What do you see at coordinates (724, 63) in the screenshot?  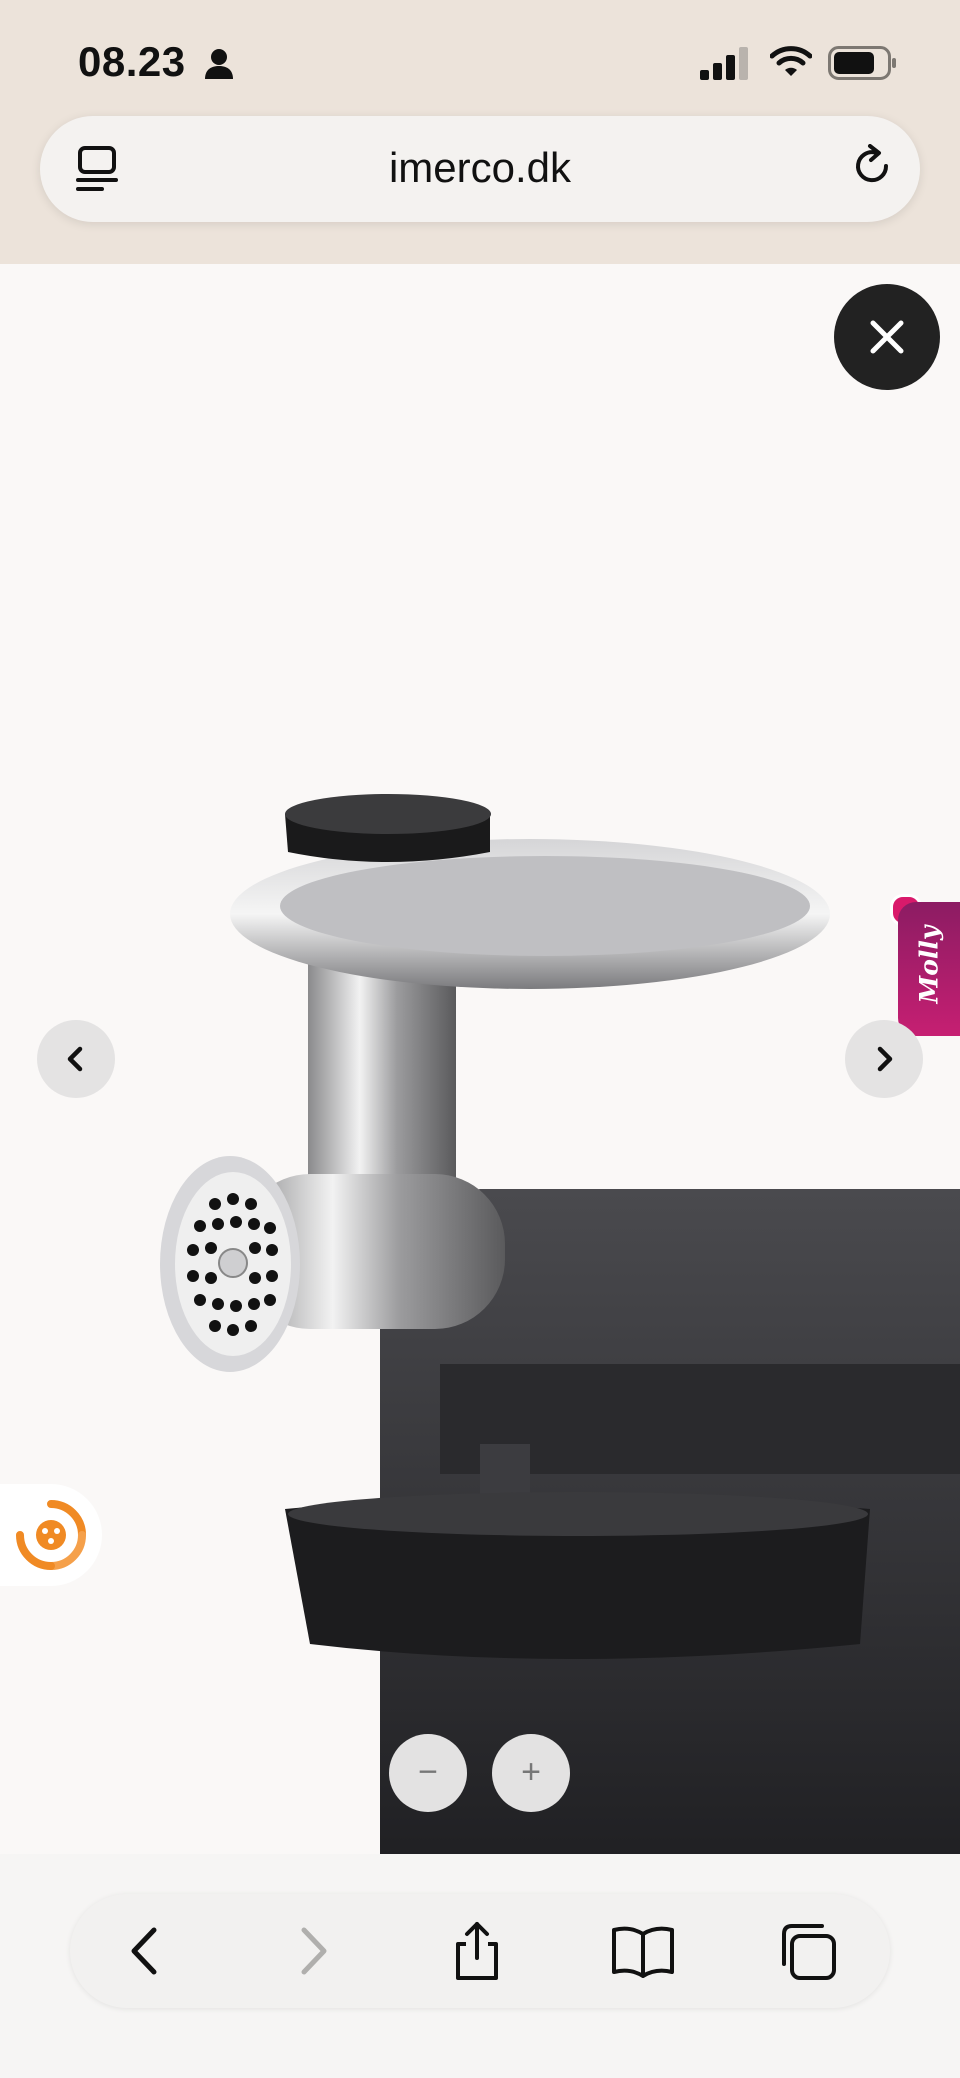 I see `signal-icon` at bounding box center [724, 63].